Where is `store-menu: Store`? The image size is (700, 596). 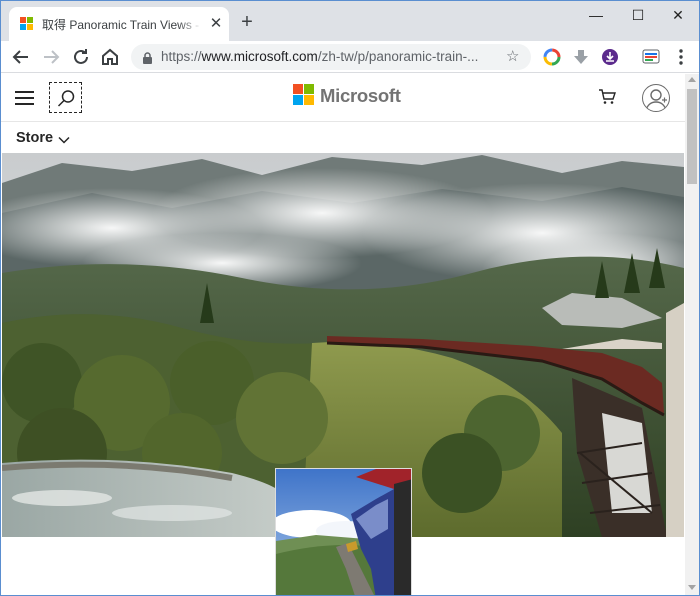
store-menu: Store is located at coordinates (34, 138).